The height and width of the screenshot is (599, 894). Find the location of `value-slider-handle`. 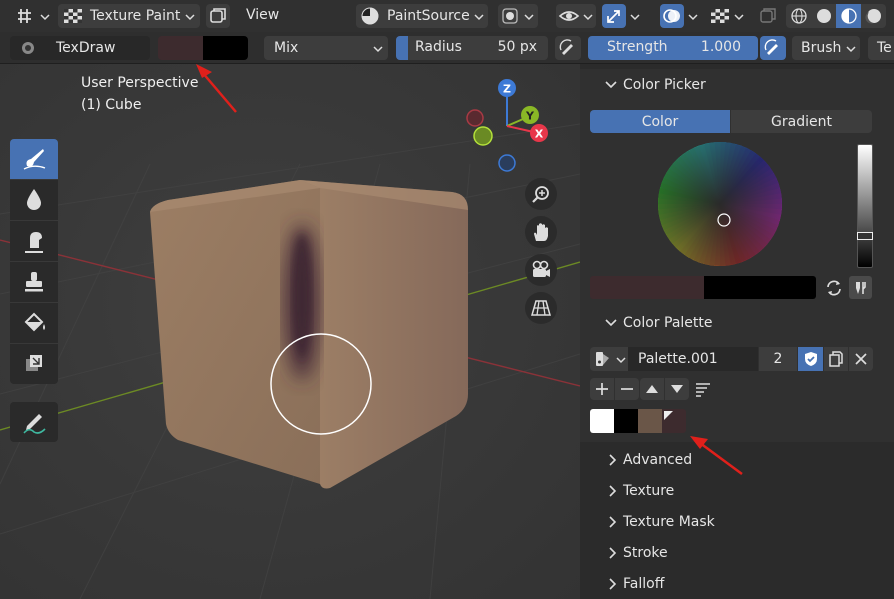

value-slider-handle is located at coordinates (865, 236).